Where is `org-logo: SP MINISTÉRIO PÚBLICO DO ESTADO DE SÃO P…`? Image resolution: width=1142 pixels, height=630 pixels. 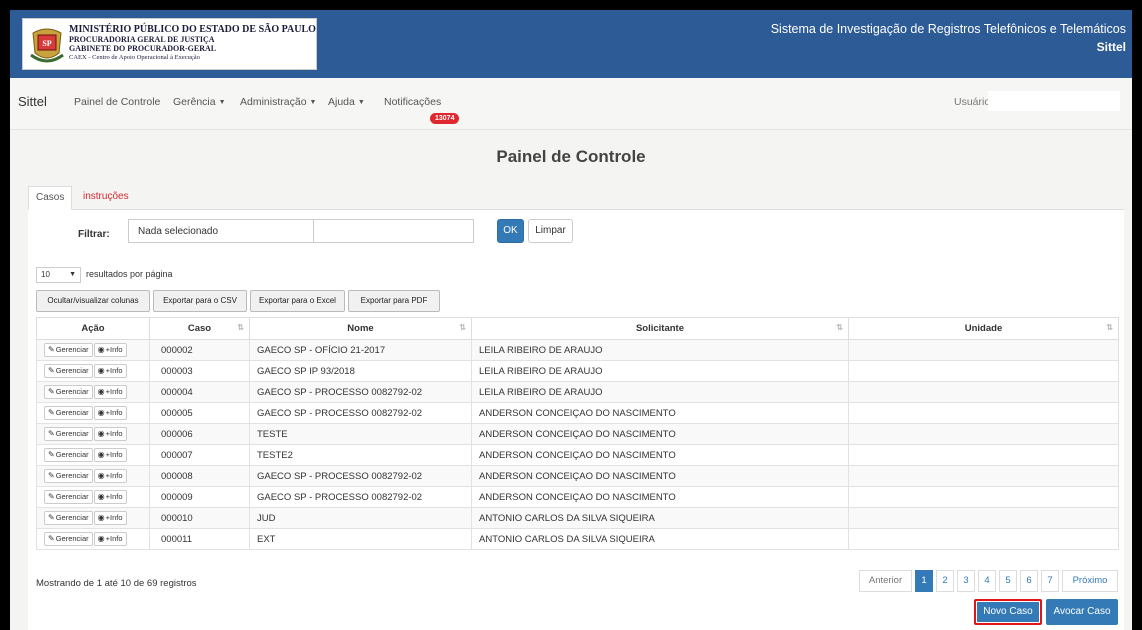
org-logo: SP MINISTÉRIO PÚBLICO DO ESTADO DE SÃO P… is located at coordinates (169, 44).